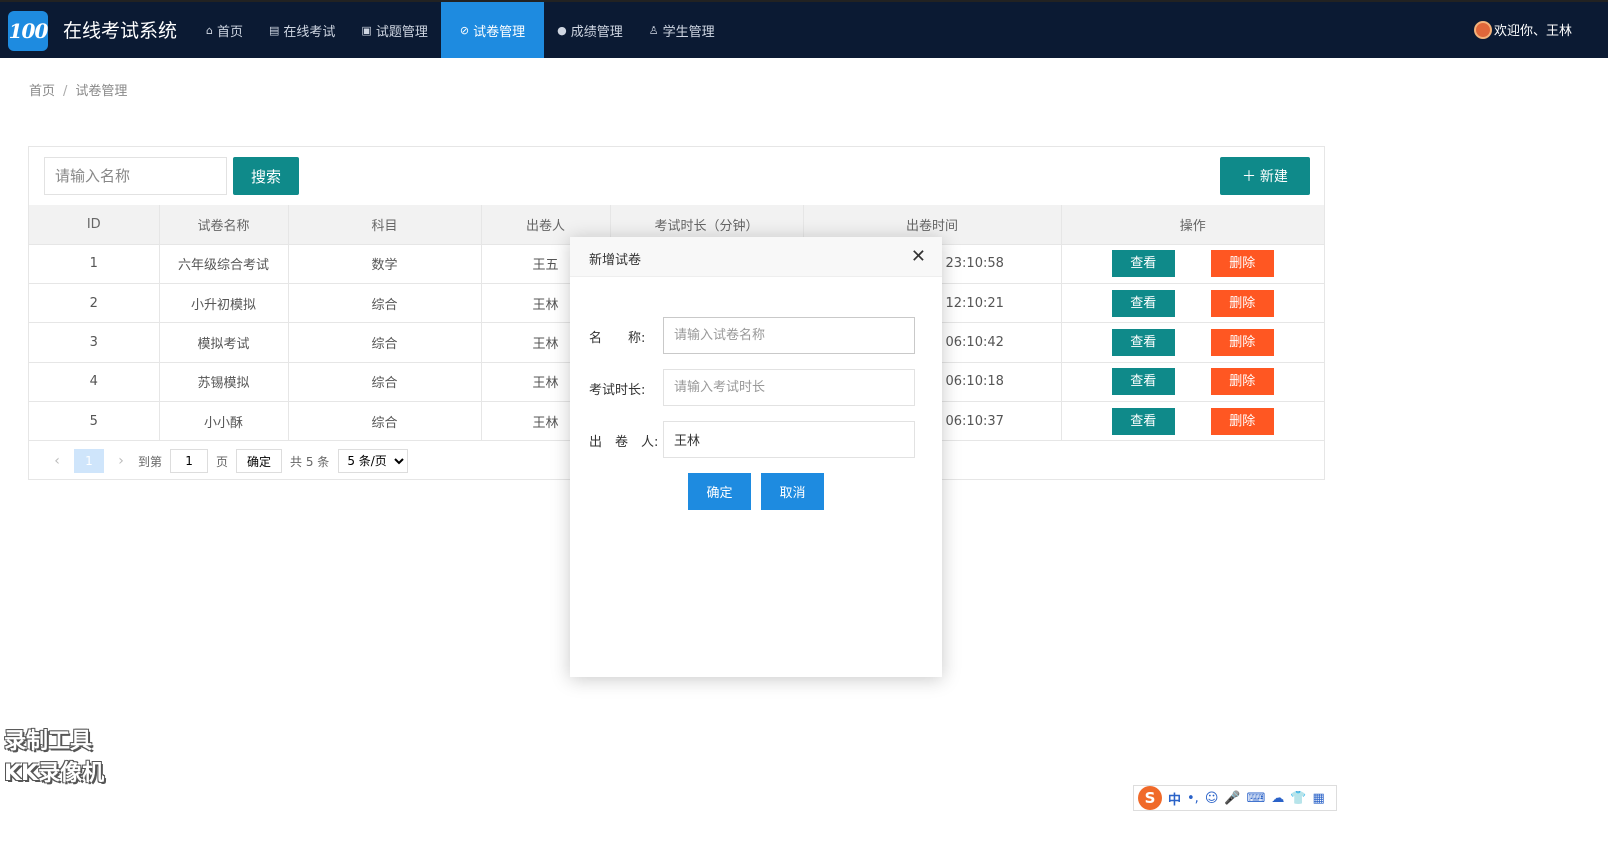 Image resolution: width=1608 pixels, height=862 pixels. What do you see at coordinates (366, 30) in the screenshot?
I see `edit-icon: ▣` at bounding box center [366, 30].